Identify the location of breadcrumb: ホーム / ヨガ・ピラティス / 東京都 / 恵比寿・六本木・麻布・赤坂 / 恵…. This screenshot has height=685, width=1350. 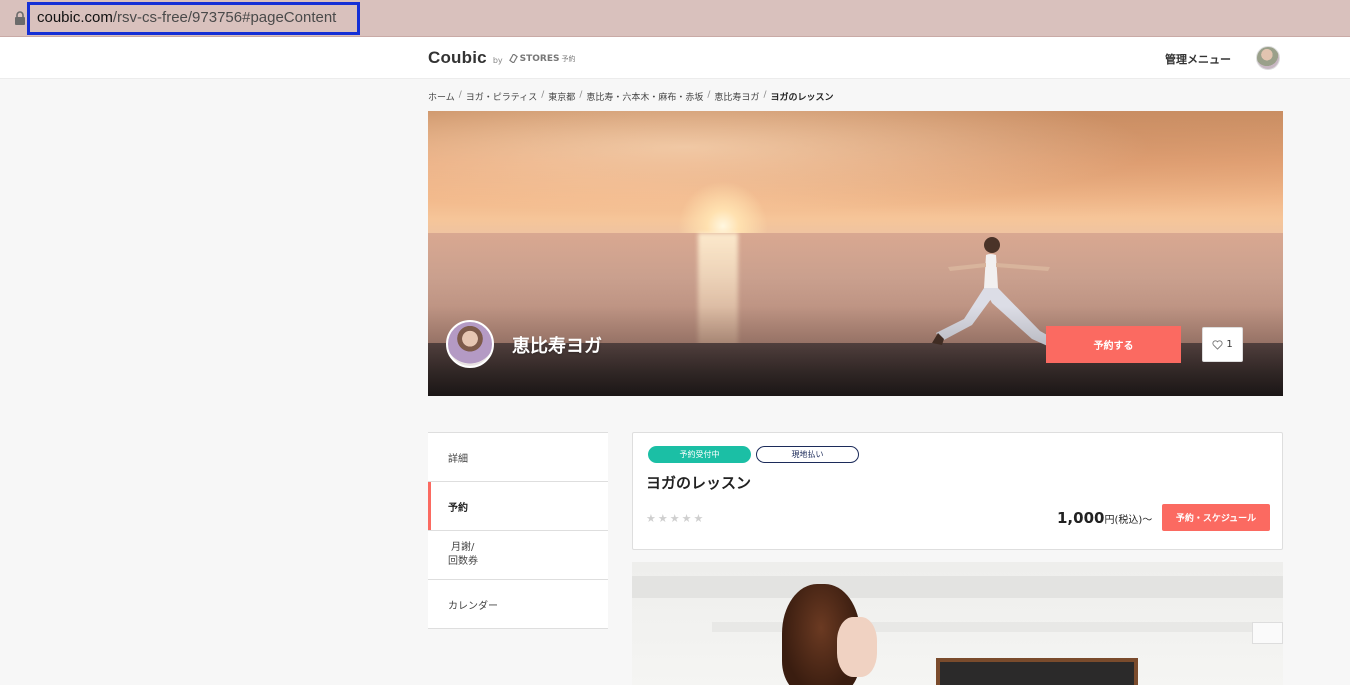
(631, 96).